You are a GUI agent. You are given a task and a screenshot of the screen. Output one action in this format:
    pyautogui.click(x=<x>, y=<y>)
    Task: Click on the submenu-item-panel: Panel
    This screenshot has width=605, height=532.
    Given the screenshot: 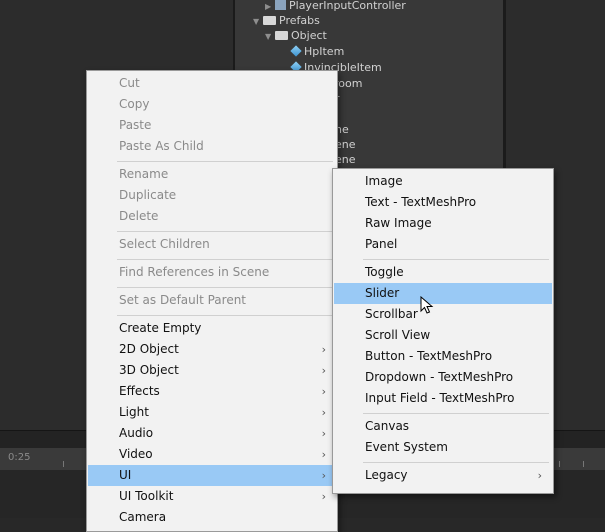 What is the action you would take?
    pyautogui.click(x=443, y=244)
    